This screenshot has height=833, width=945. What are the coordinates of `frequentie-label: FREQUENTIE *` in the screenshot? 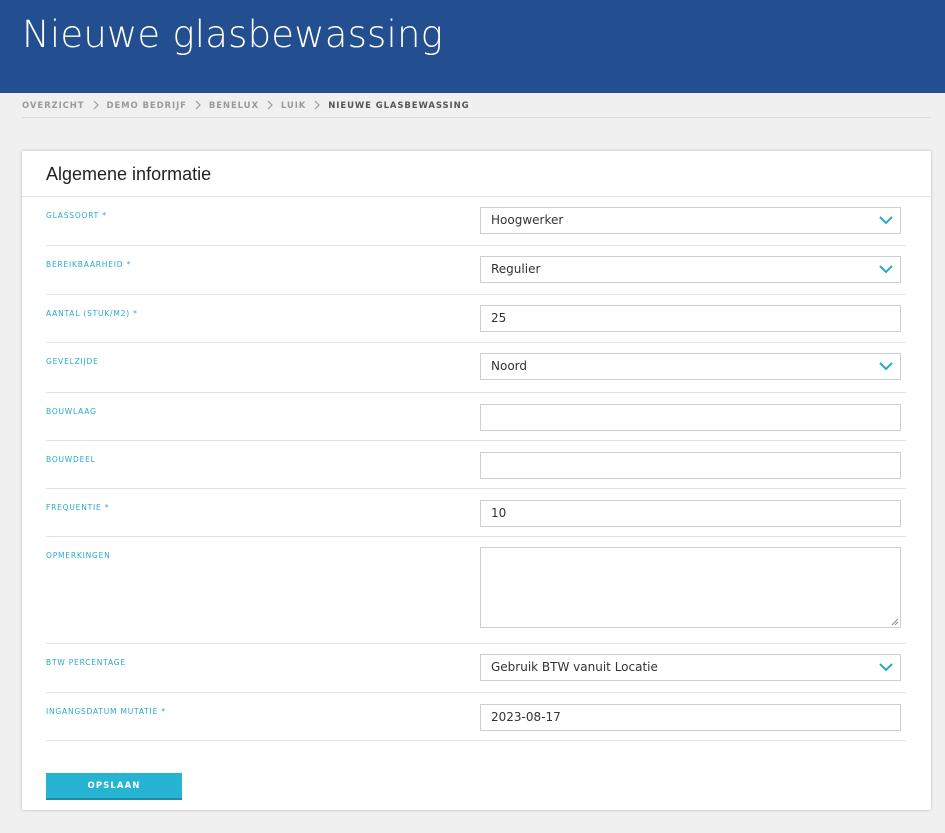 It's located at (78, 507).